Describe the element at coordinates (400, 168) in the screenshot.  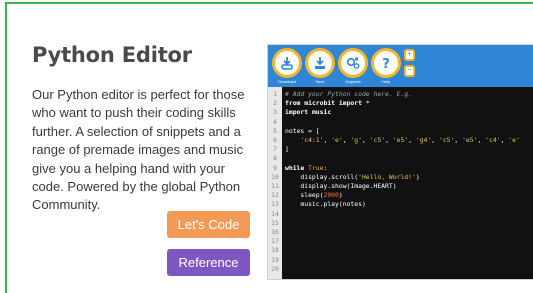
I see `code-line: 9 while True:` at that location.